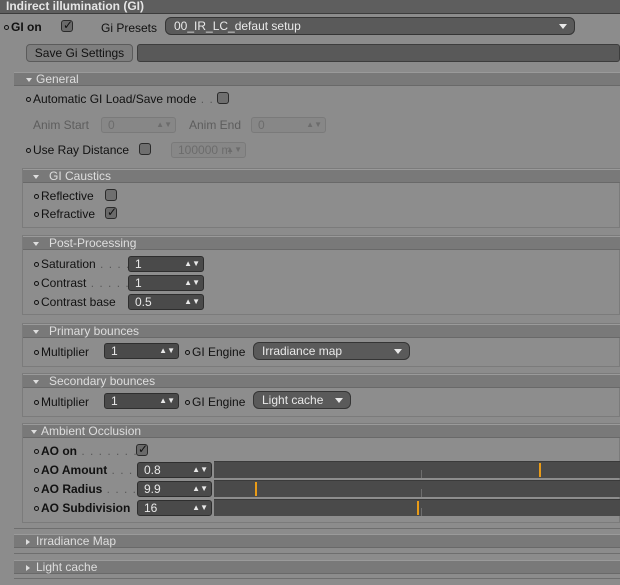 The width and height of the screenshot is (620, 585). Describe the element at coordinates (141, 401) in the screenshot. I see `secondary-multiplier-field: 1 ▲▼` at that location.